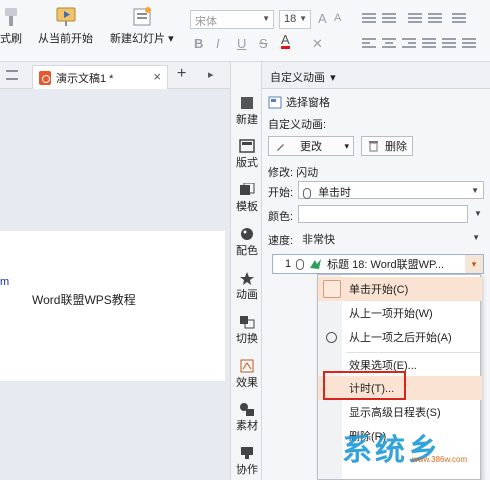 The image size is (490, 480). Describe the element at coordinates (389, 43) in the screenshot. I see `align-center-icon` at that location.